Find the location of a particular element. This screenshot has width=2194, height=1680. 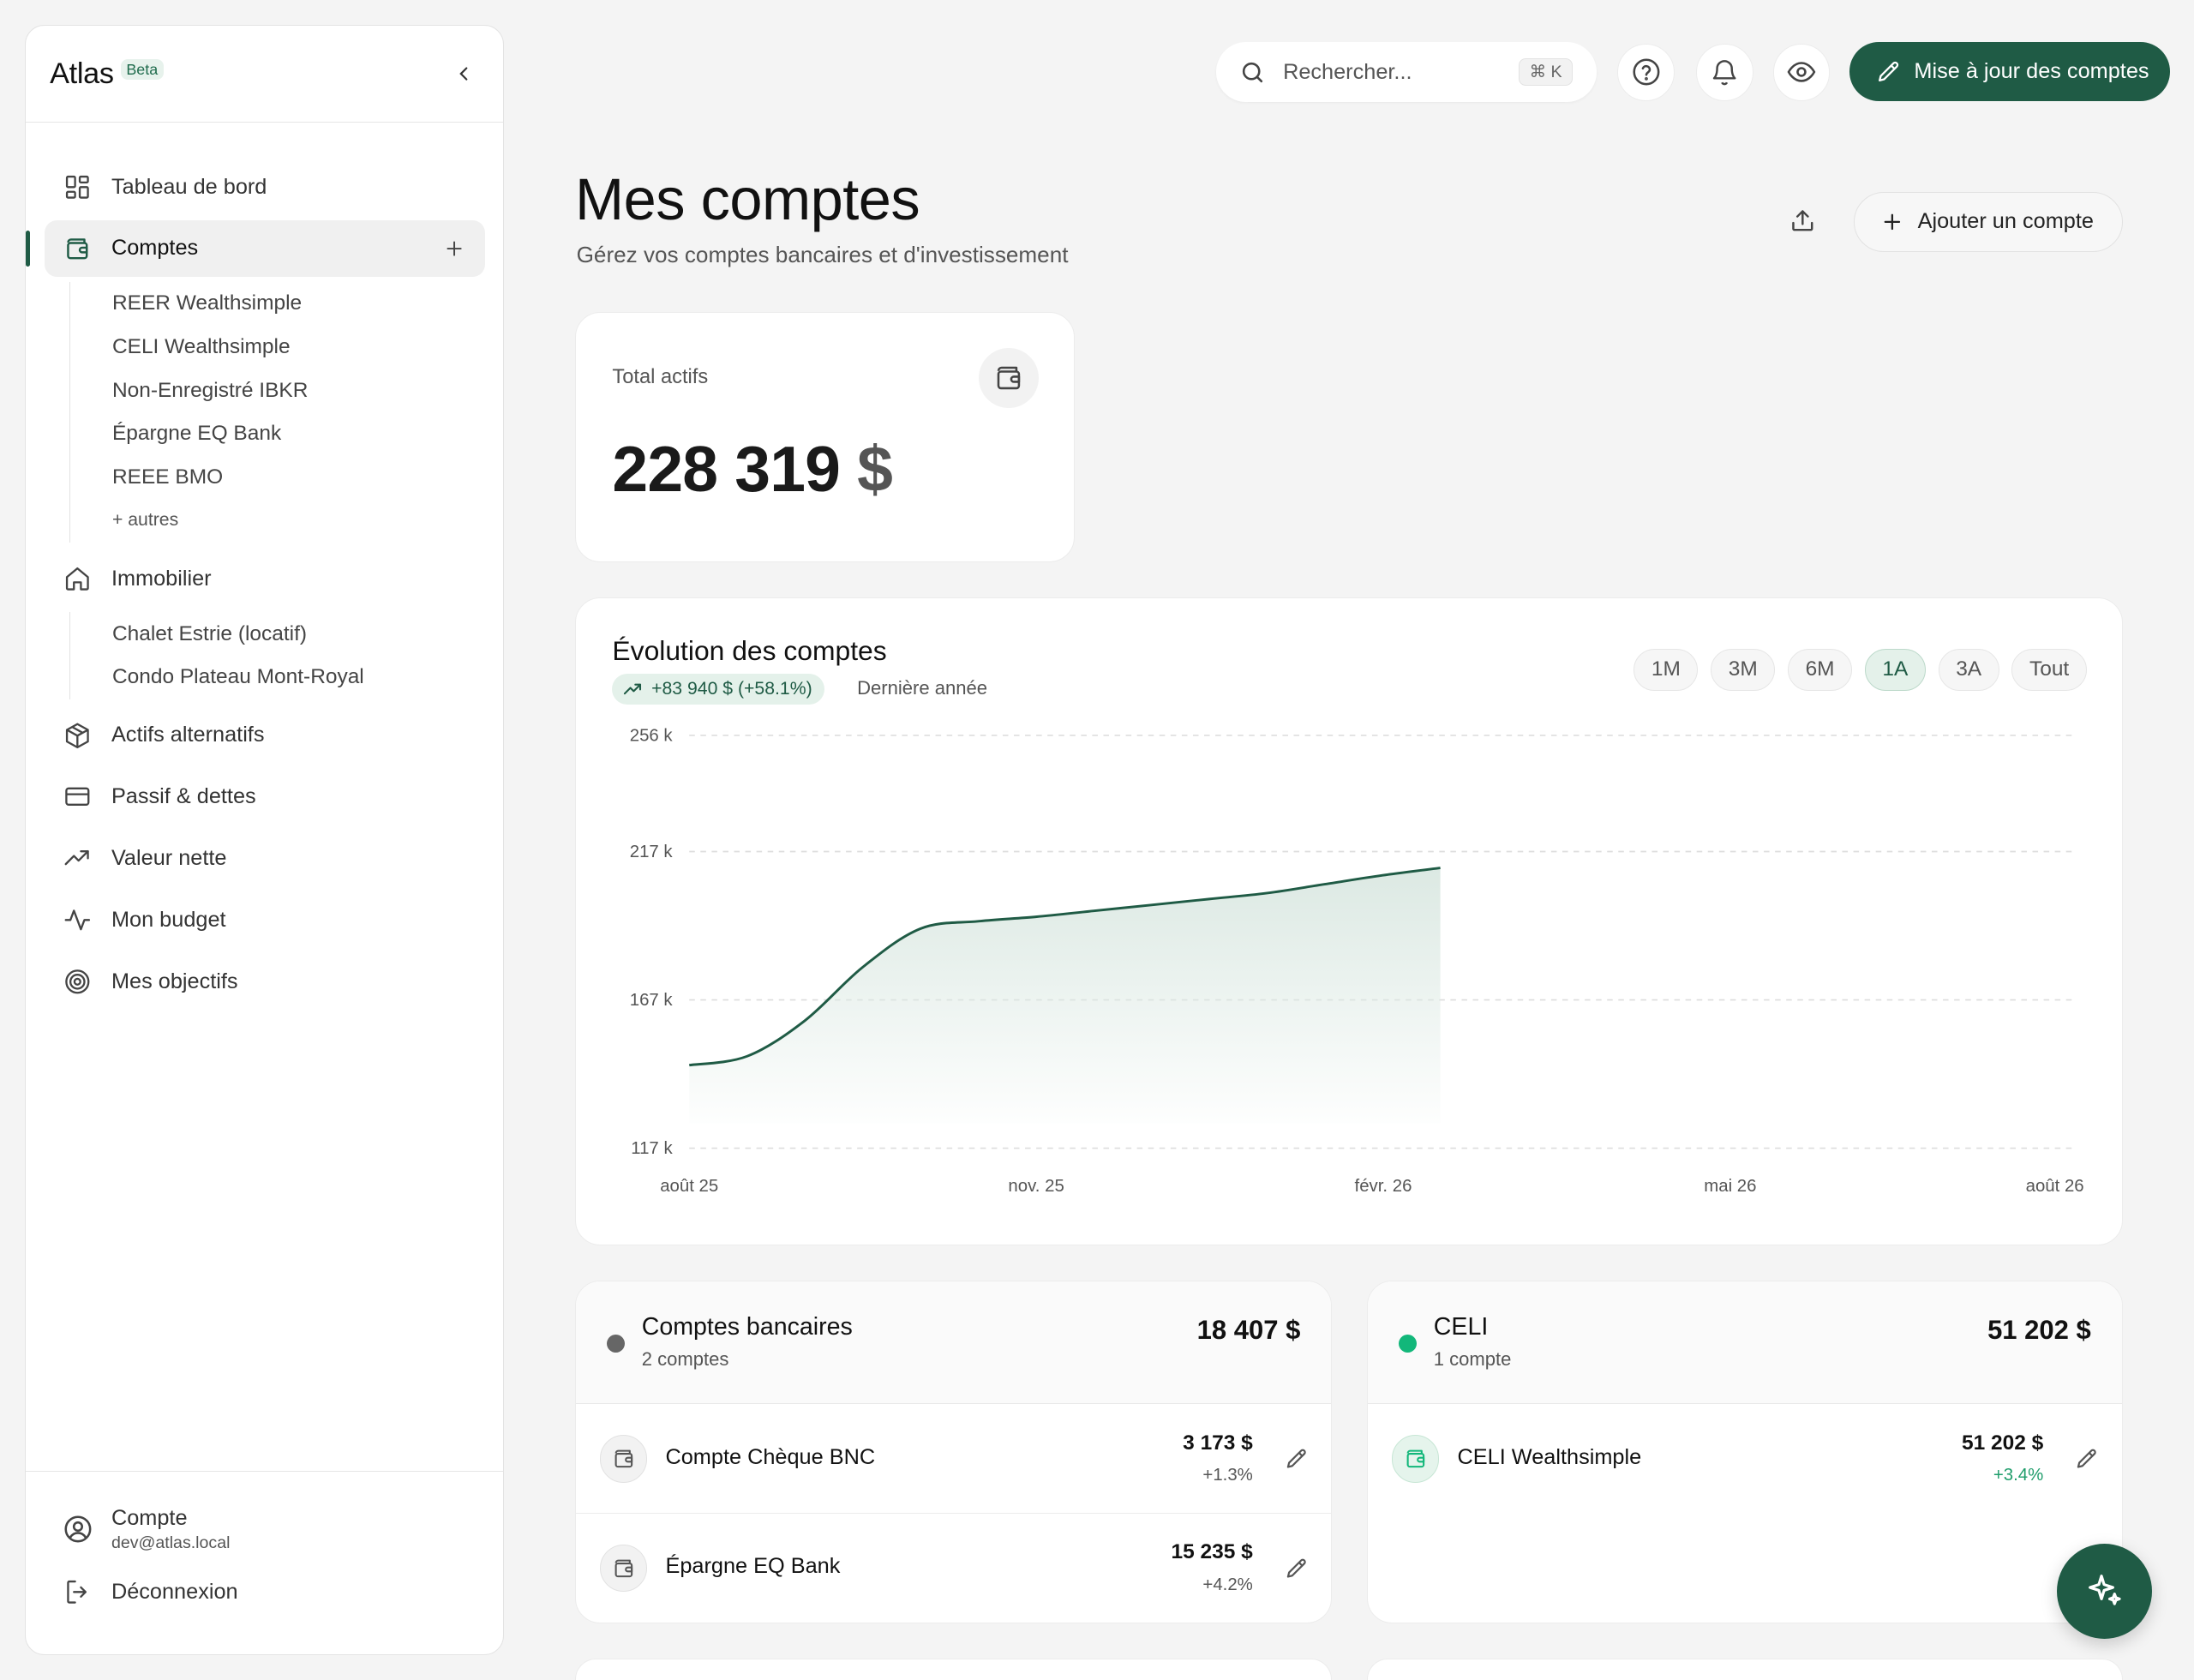

total-assets-card: Total actifs 228 319 $ is located at coordinates (824, 437).